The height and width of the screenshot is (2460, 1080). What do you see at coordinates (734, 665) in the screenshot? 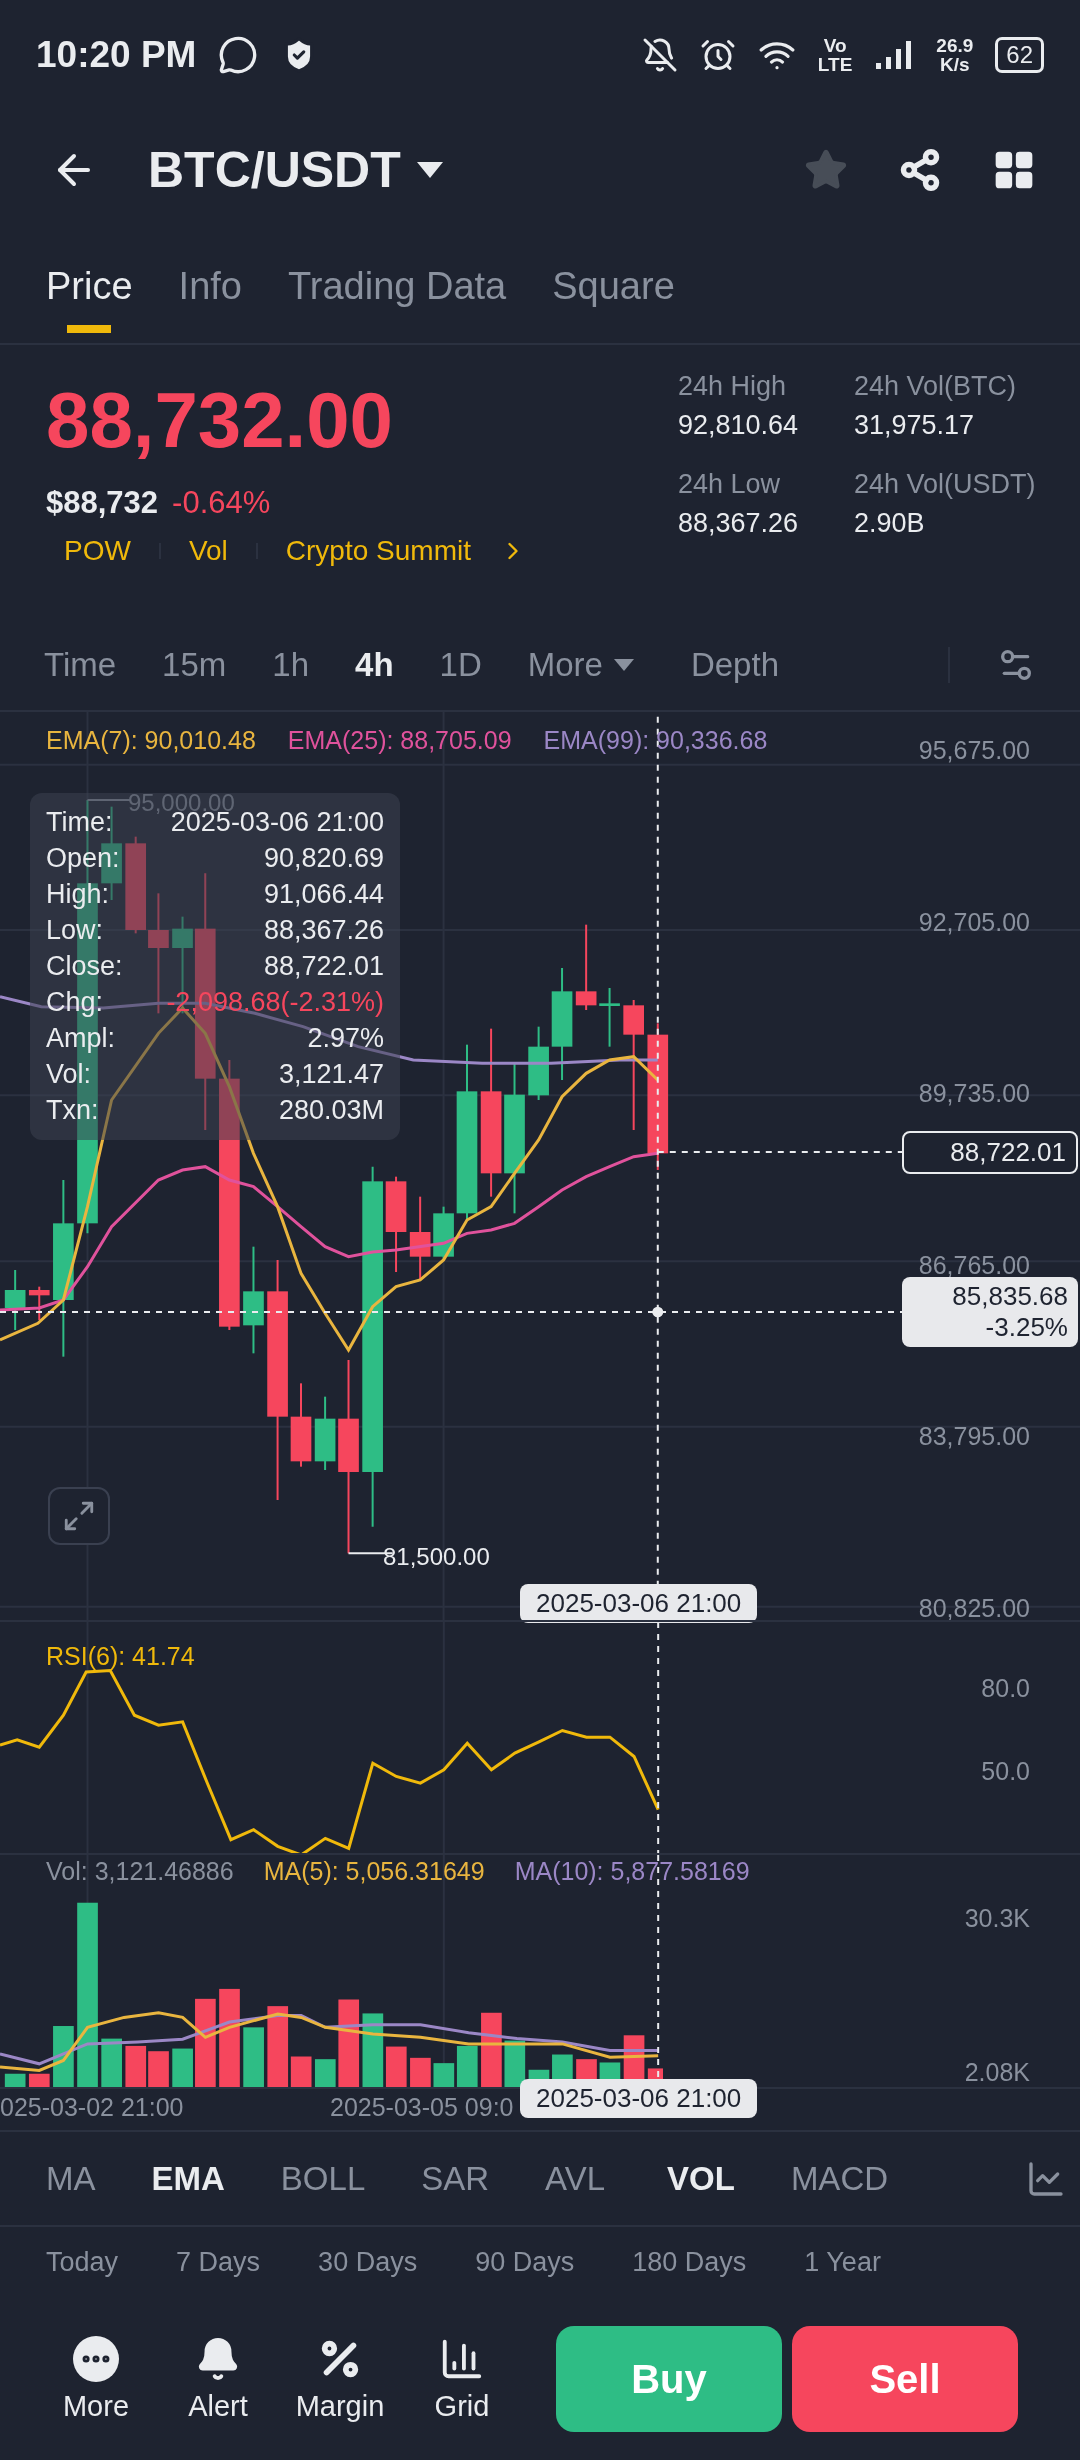
I see `depth-tab: Depth` at bounding box center [734, 665].